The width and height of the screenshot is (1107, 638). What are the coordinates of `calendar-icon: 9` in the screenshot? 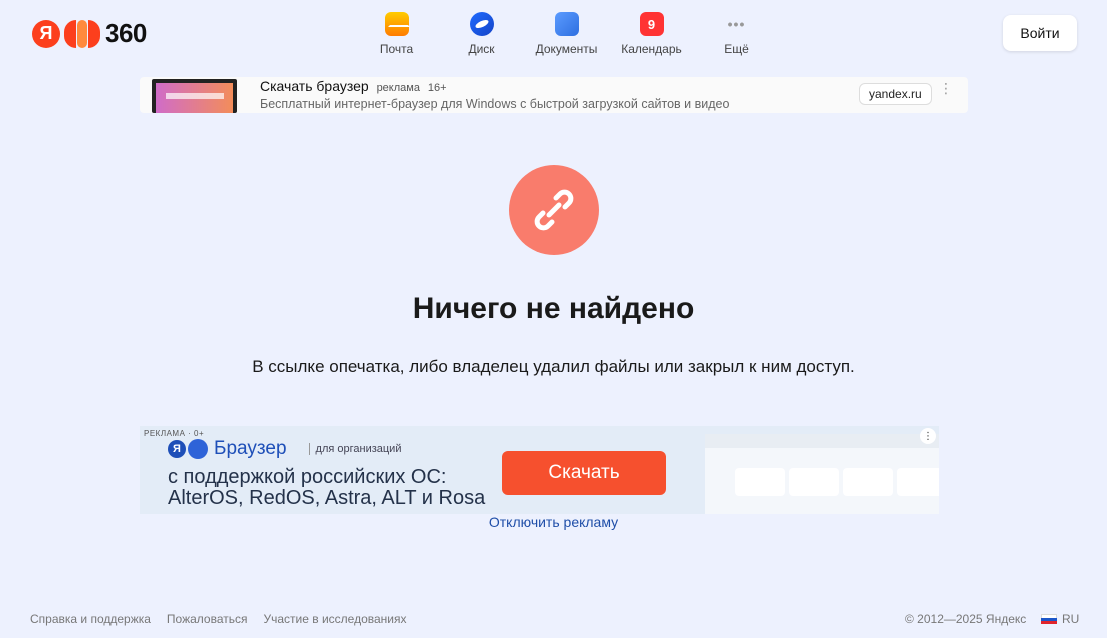 It's located at (651, 24).